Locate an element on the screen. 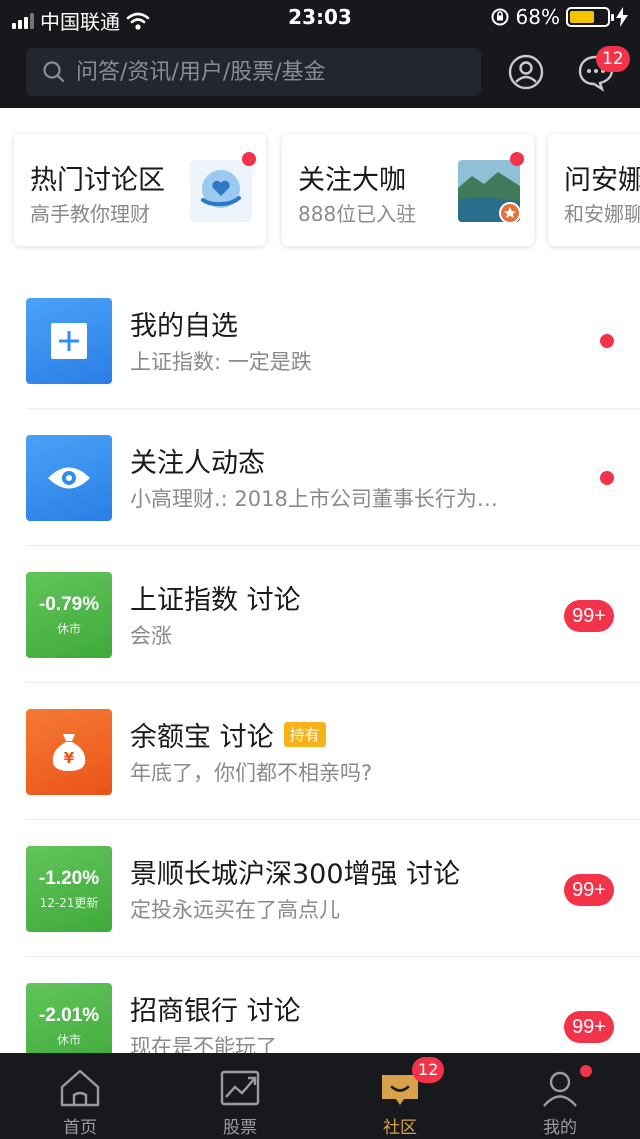 The width and height of the screenshot is (640, 1139). home-icon is located at coordinates (80, 1088).